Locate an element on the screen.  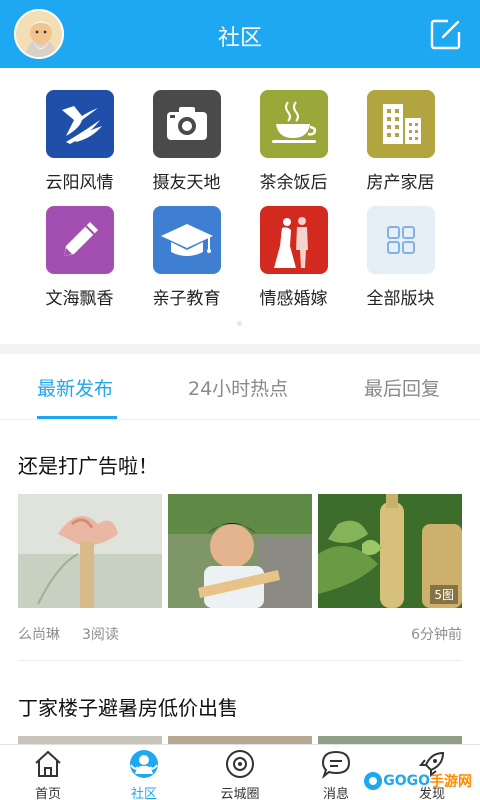
gogo-logo-icon is located at coordinates (373, 781).